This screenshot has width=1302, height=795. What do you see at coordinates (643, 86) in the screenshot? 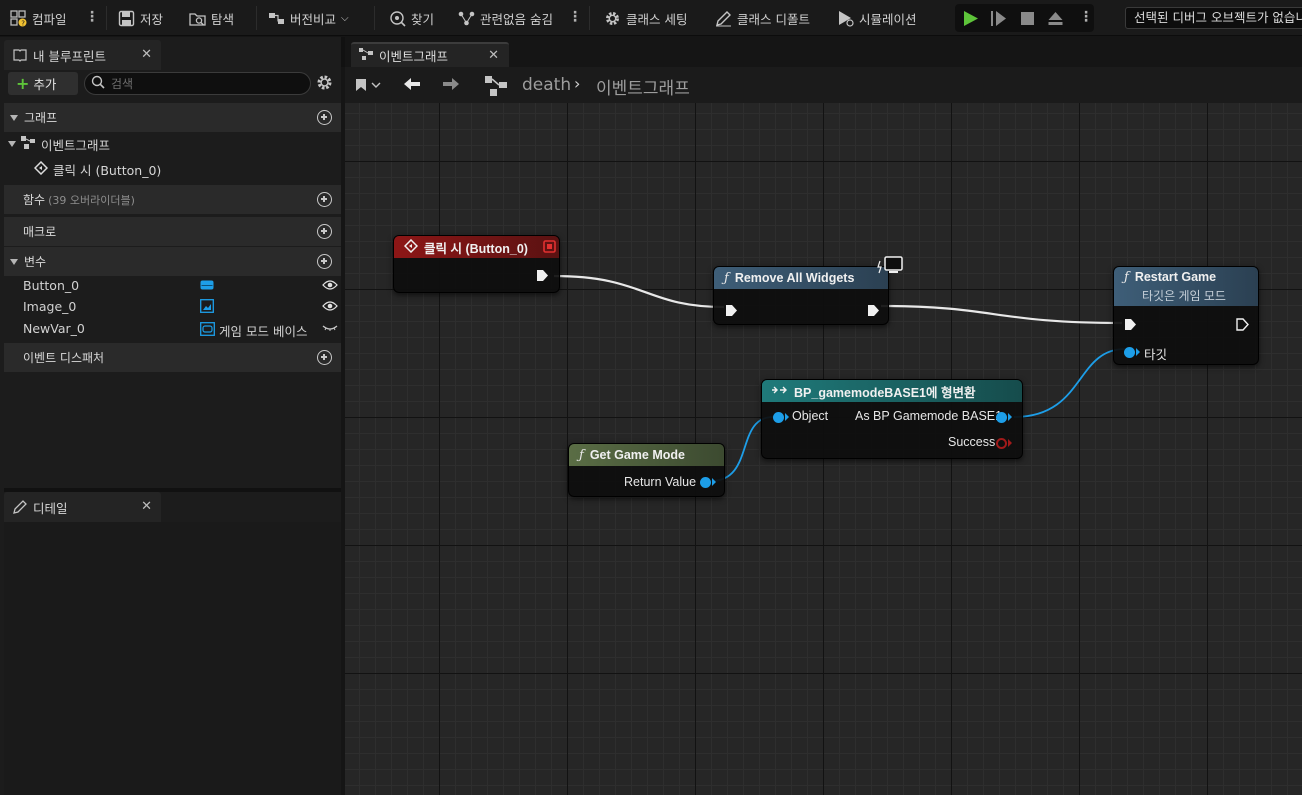
I see `breadcrumb-graph: 이벤트그래프` at bounding box center [643, 86].